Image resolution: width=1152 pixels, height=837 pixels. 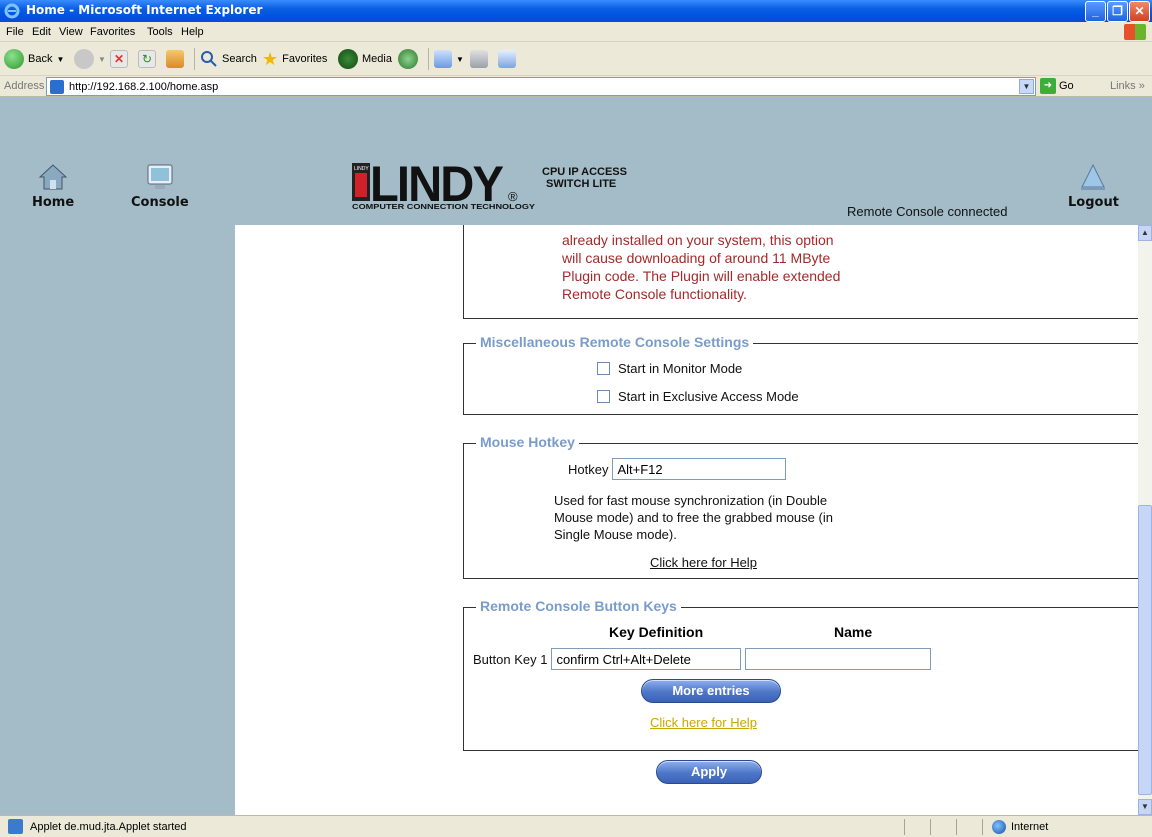 I want to click on menu-bar: File Edit View Favorites Tools Help, so click(x=576, y=32).